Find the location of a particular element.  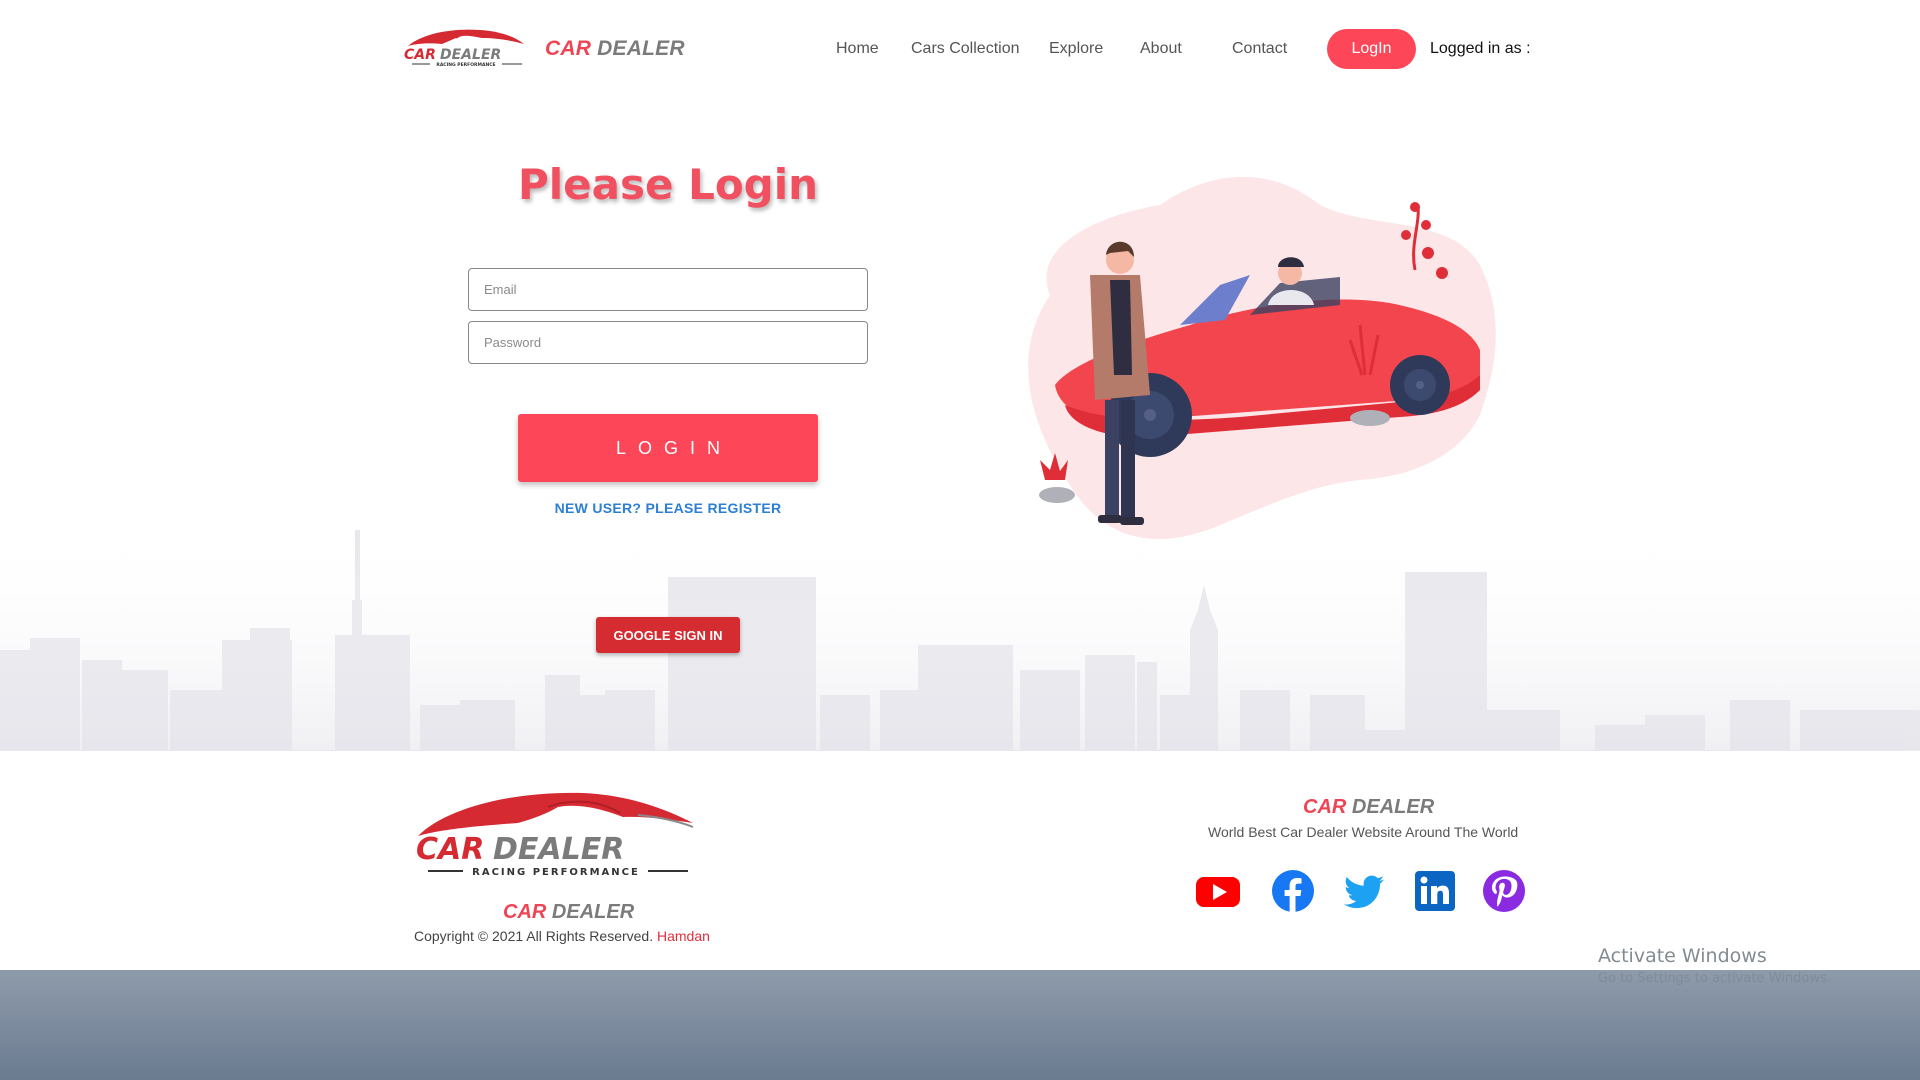

footer-brand-name-right: CAR DEALER is located at coordinates (1368, 807).